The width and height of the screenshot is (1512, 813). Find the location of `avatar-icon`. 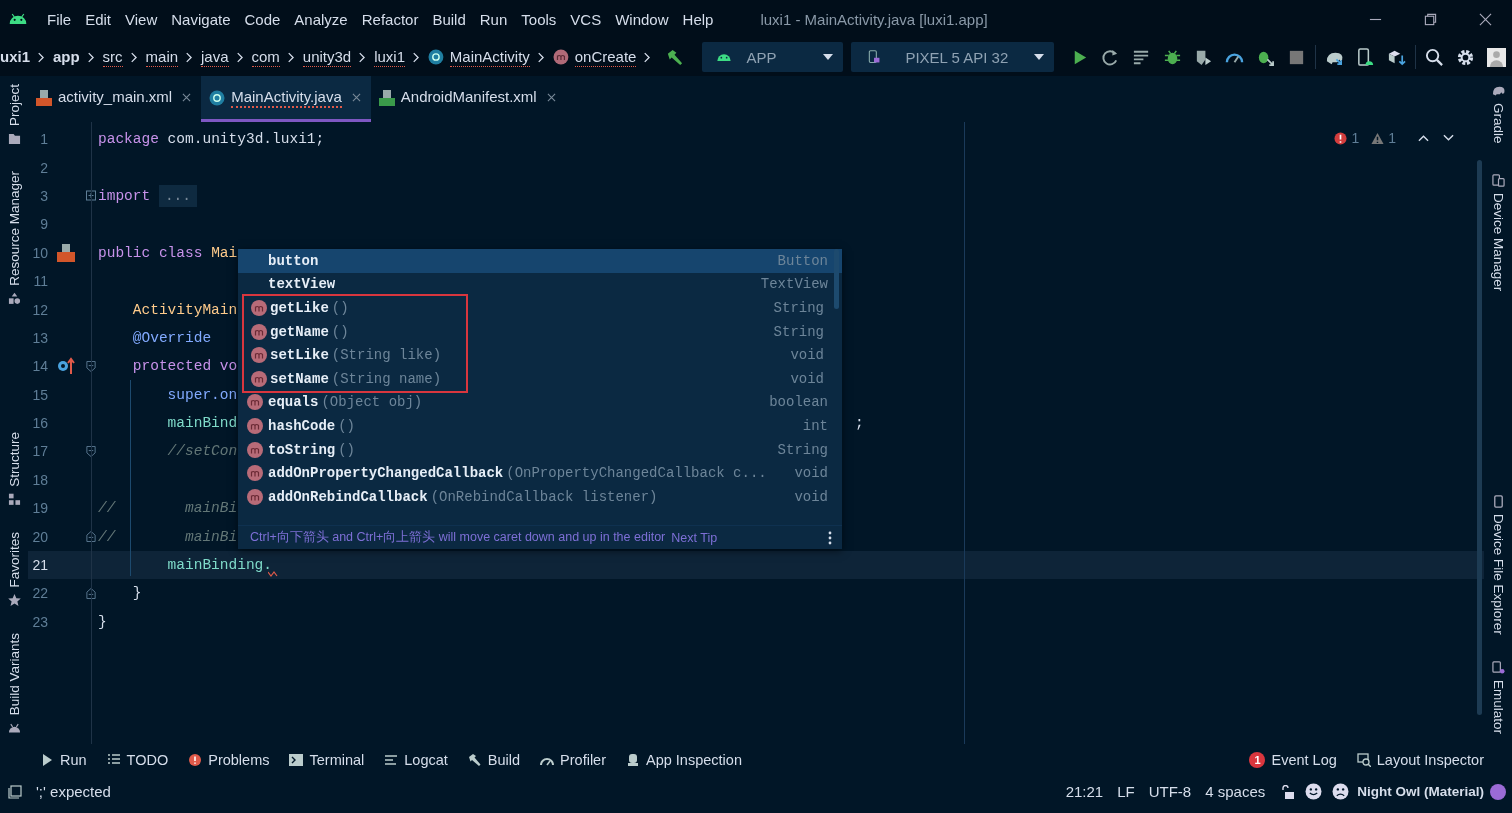

avatar-icon is located at coordinates (1496, 57).